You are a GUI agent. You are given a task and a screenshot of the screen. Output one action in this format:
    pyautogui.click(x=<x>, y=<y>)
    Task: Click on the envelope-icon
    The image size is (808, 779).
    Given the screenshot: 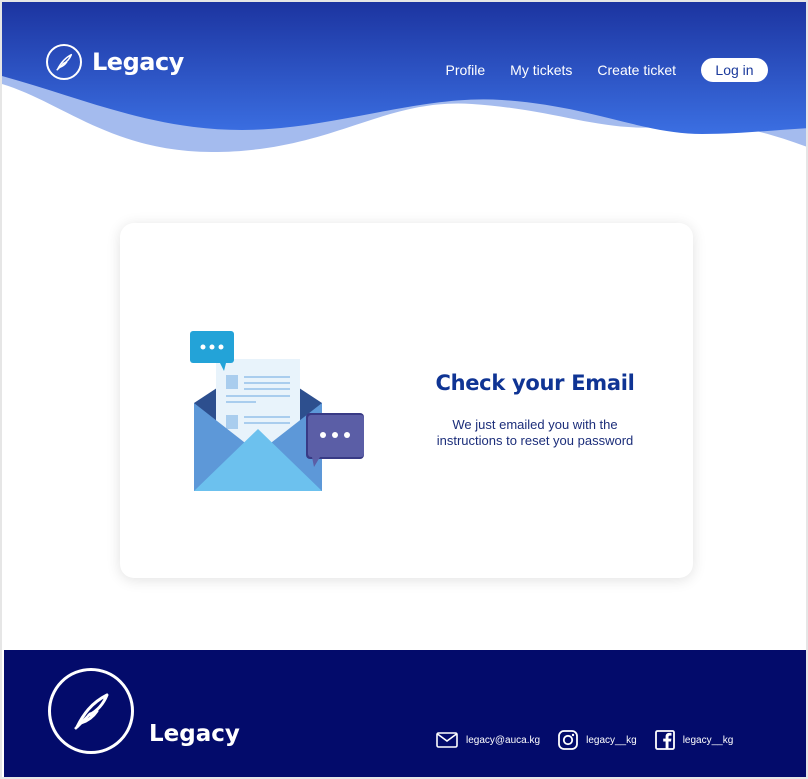 What is the action you would take?
    pyautogui.click(x=447, y=740)
    